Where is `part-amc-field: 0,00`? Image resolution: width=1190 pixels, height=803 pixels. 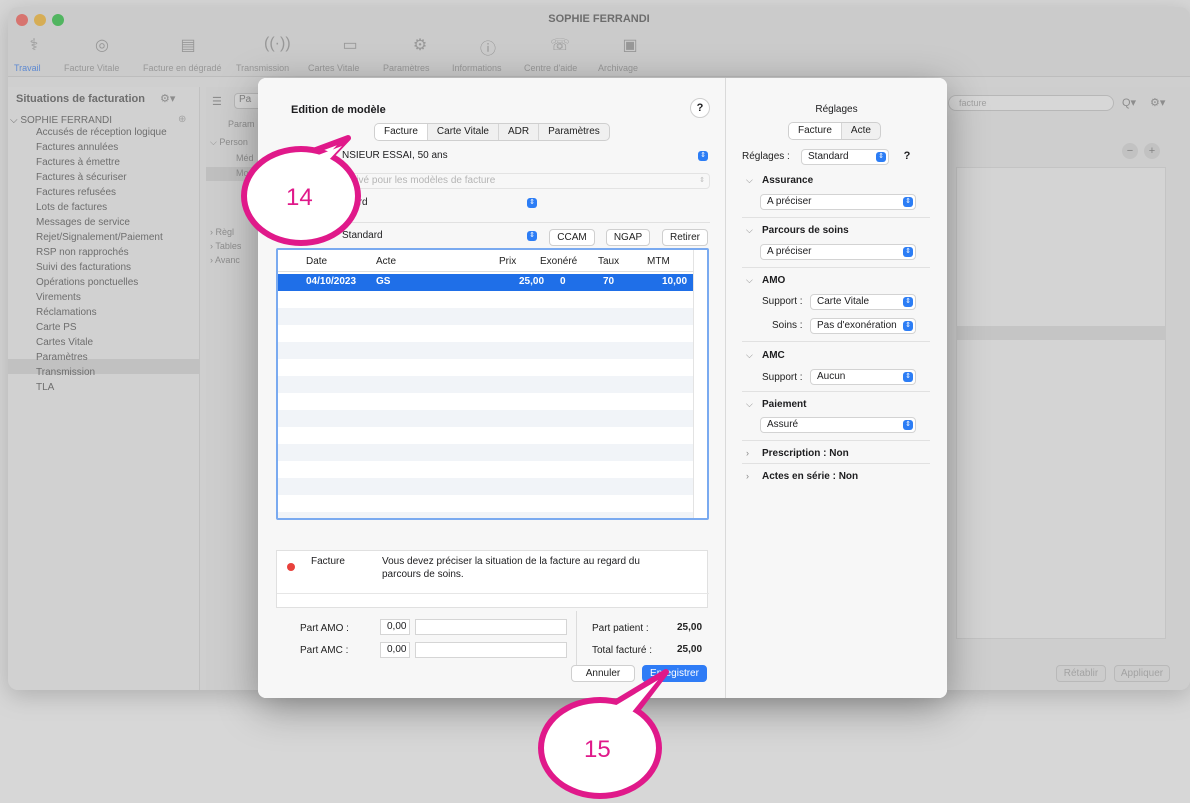
part-amc-field: 0,00 is located at coordinates (395, 650).